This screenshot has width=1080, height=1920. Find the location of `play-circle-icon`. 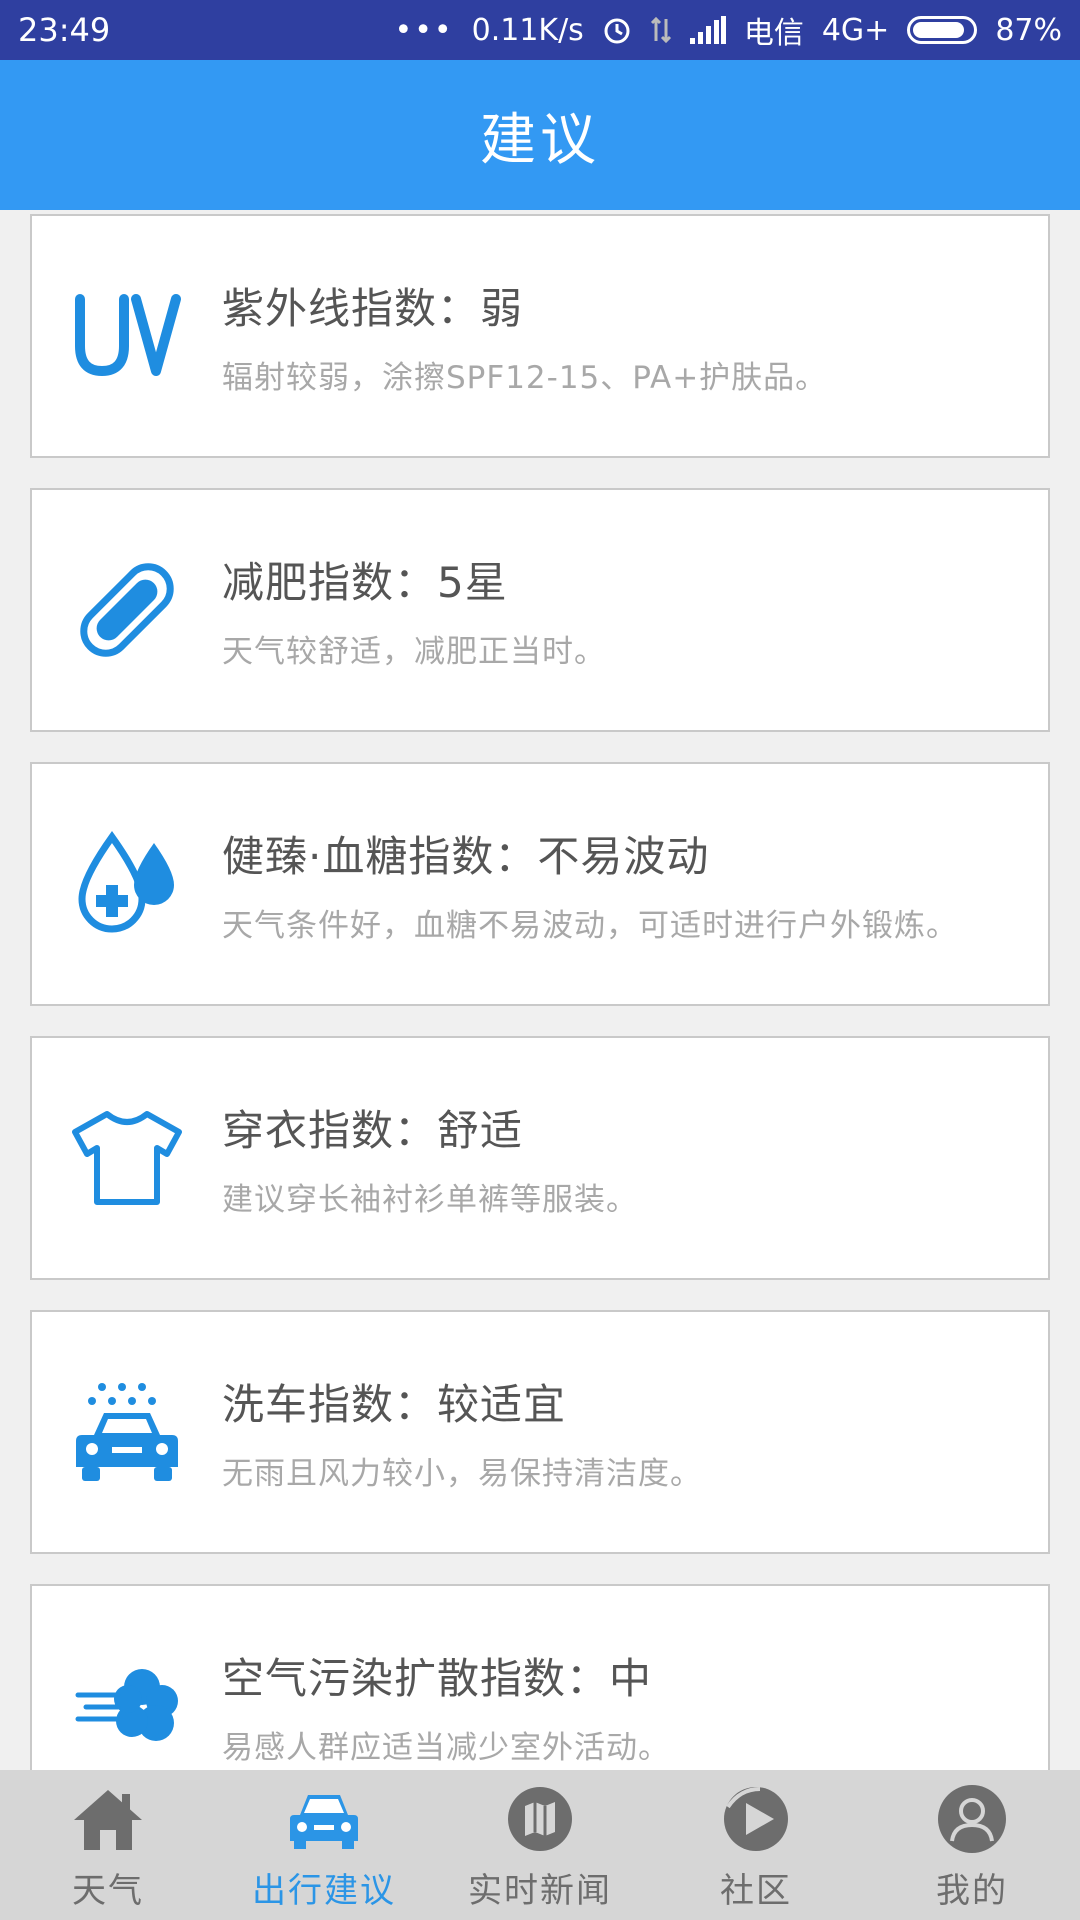

play-circle-icon is located at coordinates (756, 1819).